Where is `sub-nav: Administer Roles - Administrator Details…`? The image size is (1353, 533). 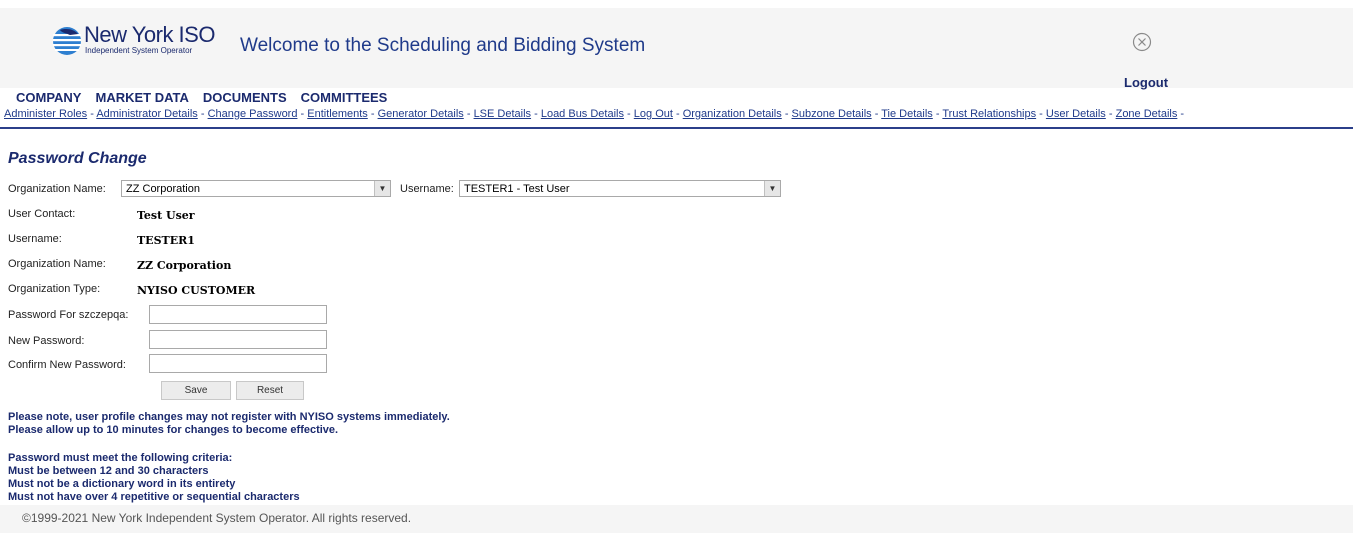
sub-nav: Administer Roles - Administrator Details… is located at coordinates (678, 117).